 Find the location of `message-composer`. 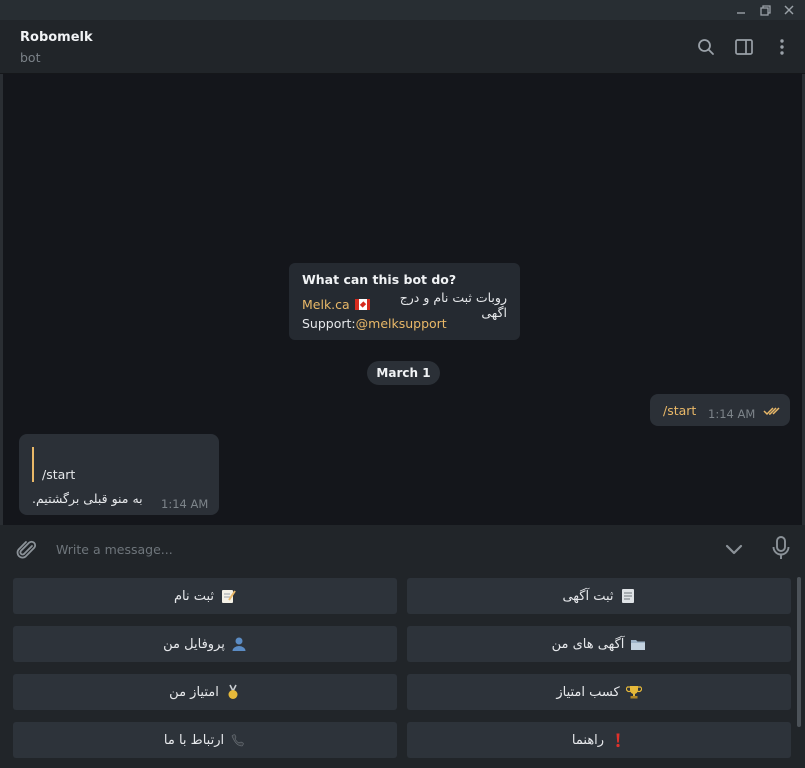

message-composer is located at coordinates (402, 548).